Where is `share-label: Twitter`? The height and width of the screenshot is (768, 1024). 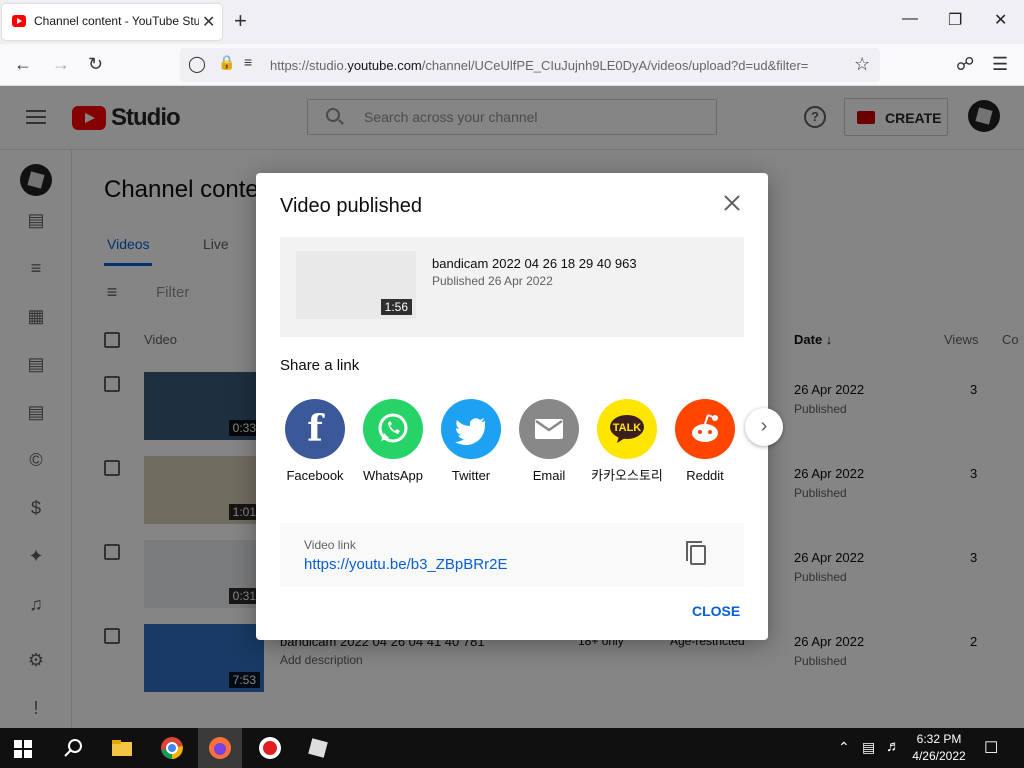
share-label: Twitter is located at coordinates (471, 475).